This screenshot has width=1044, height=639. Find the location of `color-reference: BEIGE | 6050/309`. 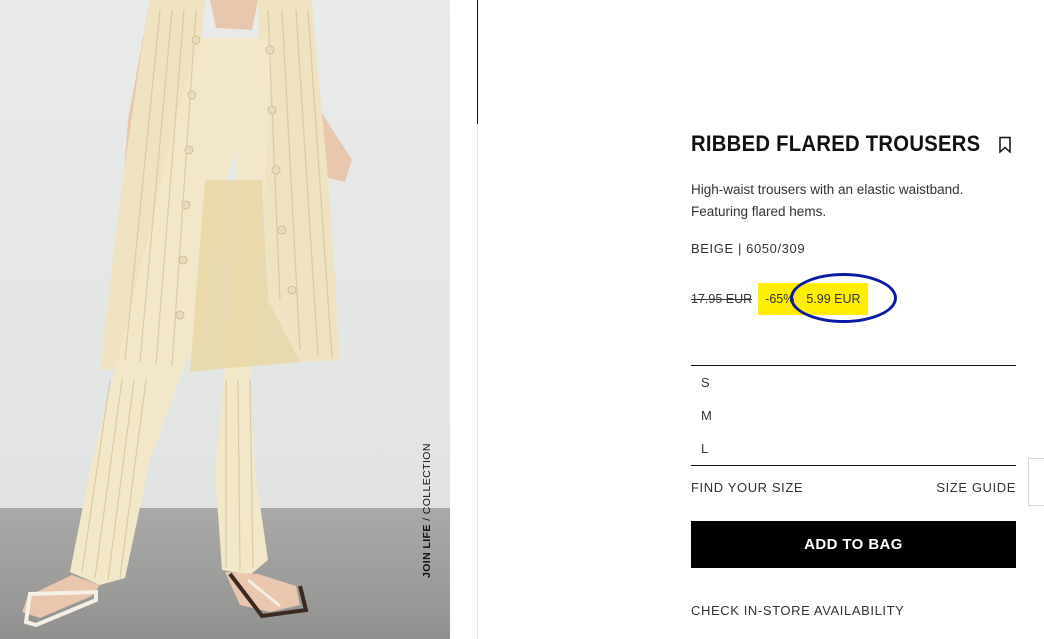

color-reference: BEIGE | 6050/309 is located at coordinates (748, 248).